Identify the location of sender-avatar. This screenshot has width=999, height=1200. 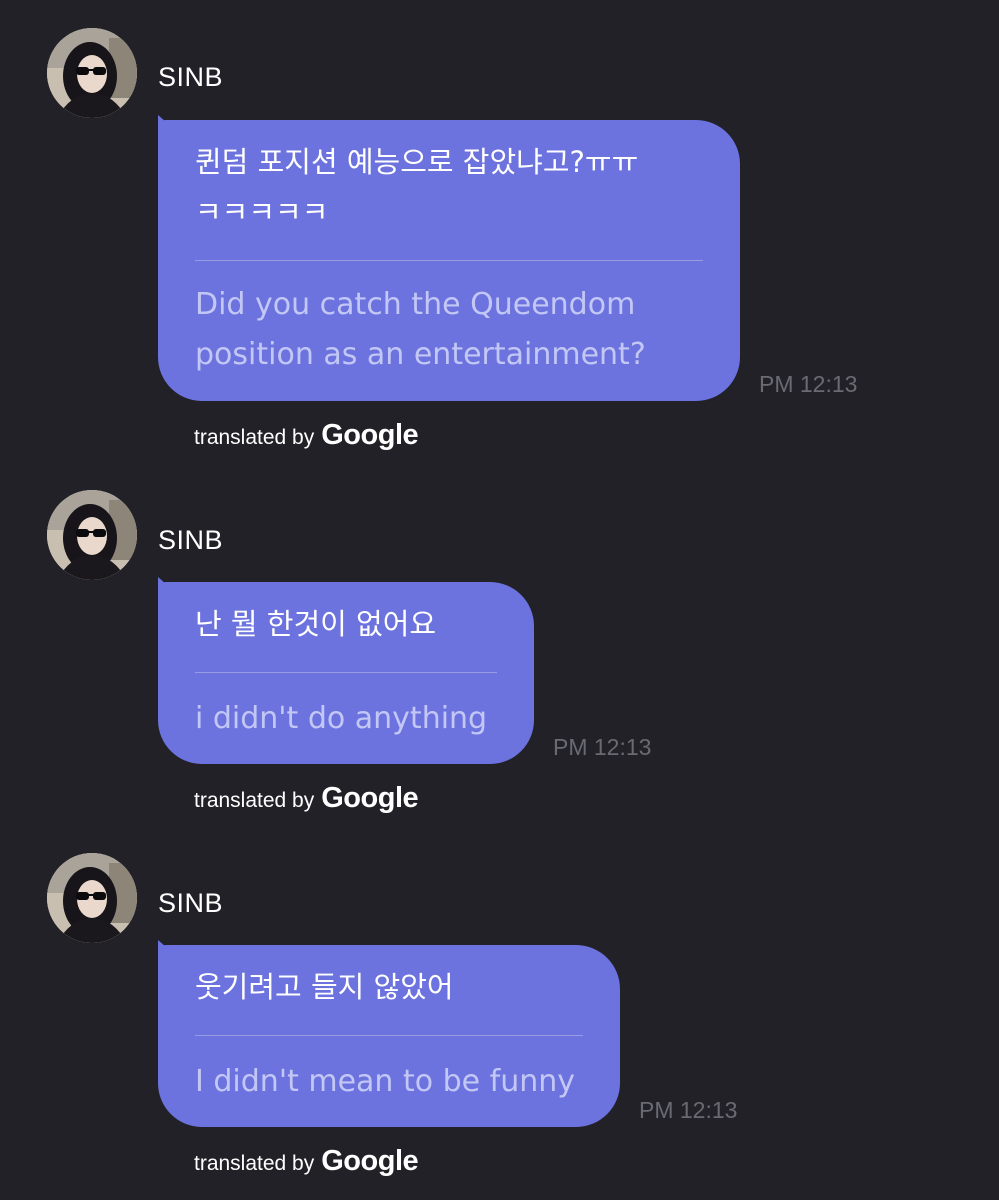
(92, 898).